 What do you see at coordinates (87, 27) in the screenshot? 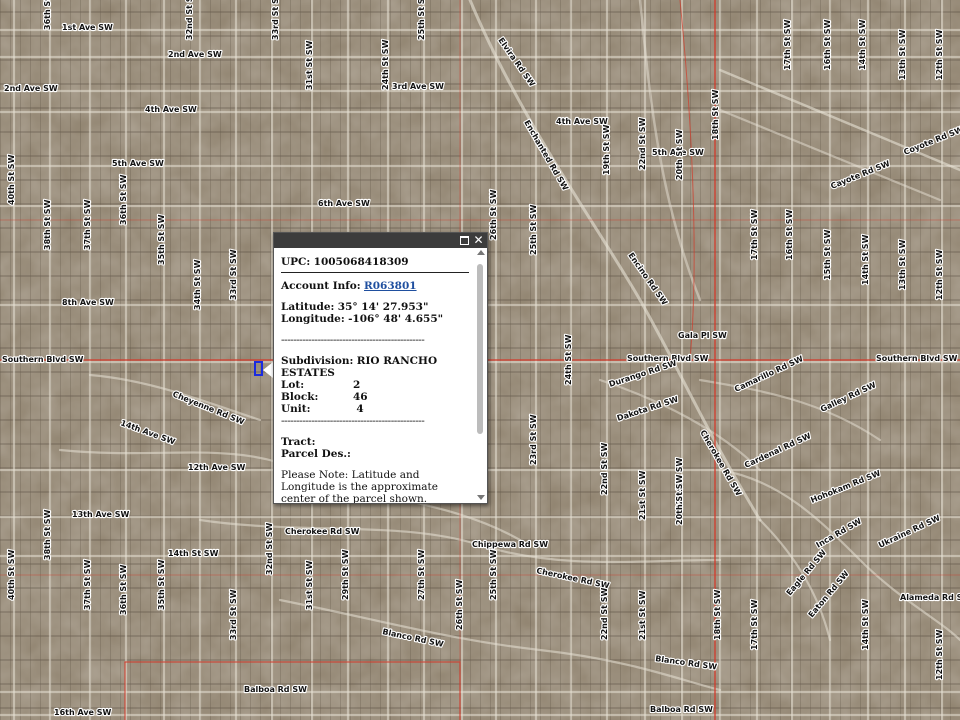
I see `road-label: 1st Ave SW` at bounding box center [87, 27].